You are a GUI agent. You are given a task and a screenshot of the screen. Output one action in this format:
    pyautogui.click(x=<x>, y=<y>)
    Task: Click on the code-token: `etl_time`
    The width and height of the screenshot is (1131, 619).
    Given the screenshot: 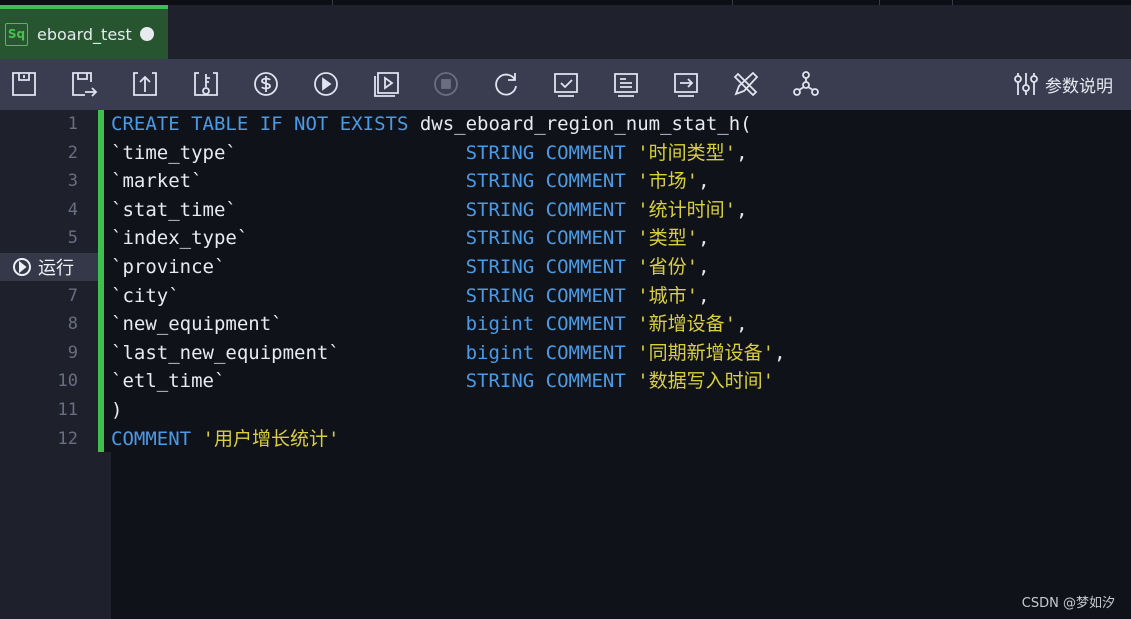 What is the action you would take?
    pyautogui.click(x=288, y=381)
    